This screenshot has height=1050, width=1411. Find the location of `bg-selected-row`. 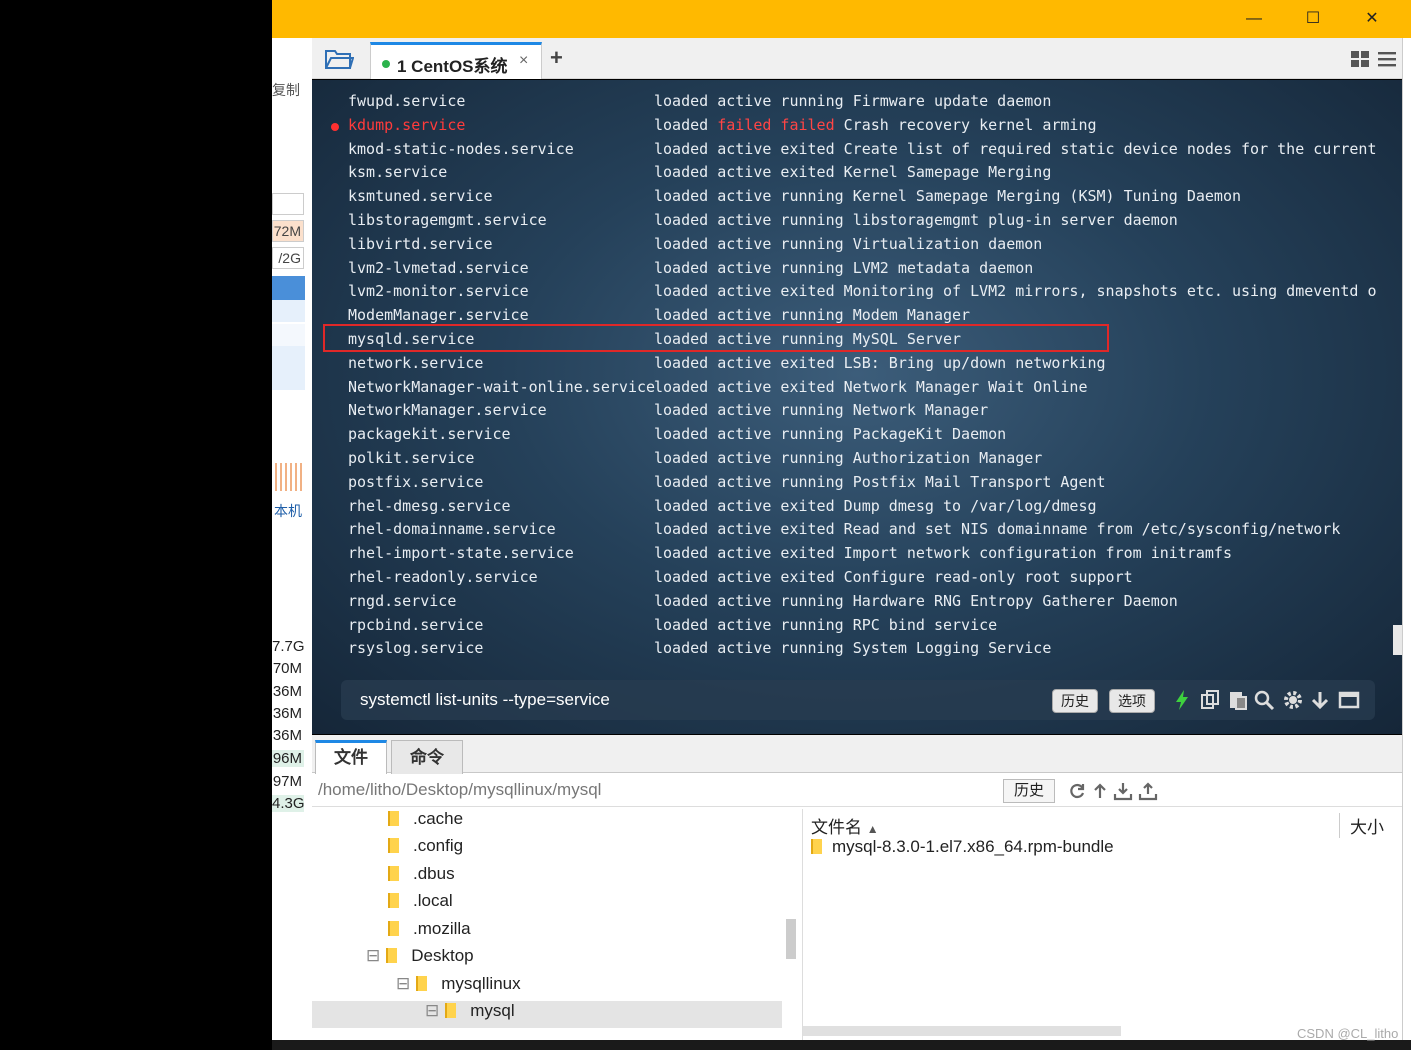

bg-selected-row is located at coordinates (288, 288).